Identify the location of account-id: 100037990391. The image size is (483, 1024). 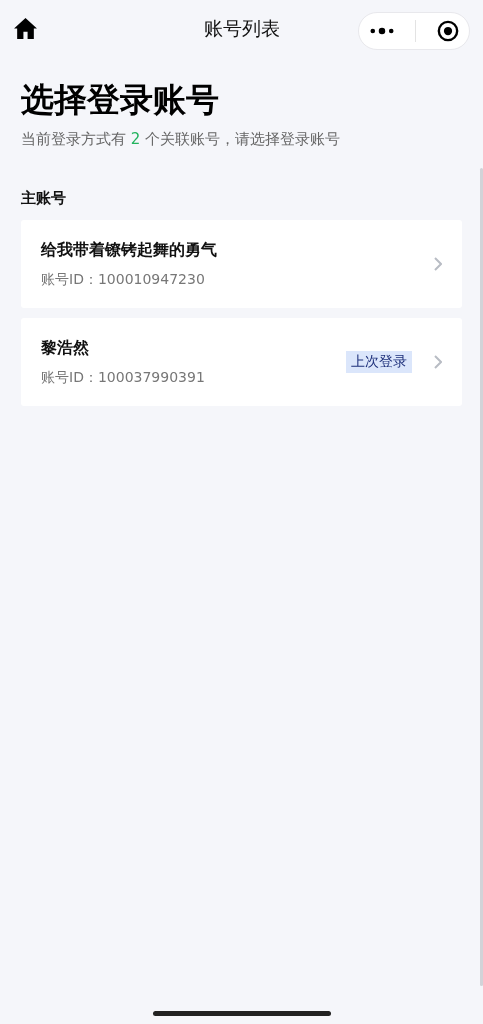
(151, 376).